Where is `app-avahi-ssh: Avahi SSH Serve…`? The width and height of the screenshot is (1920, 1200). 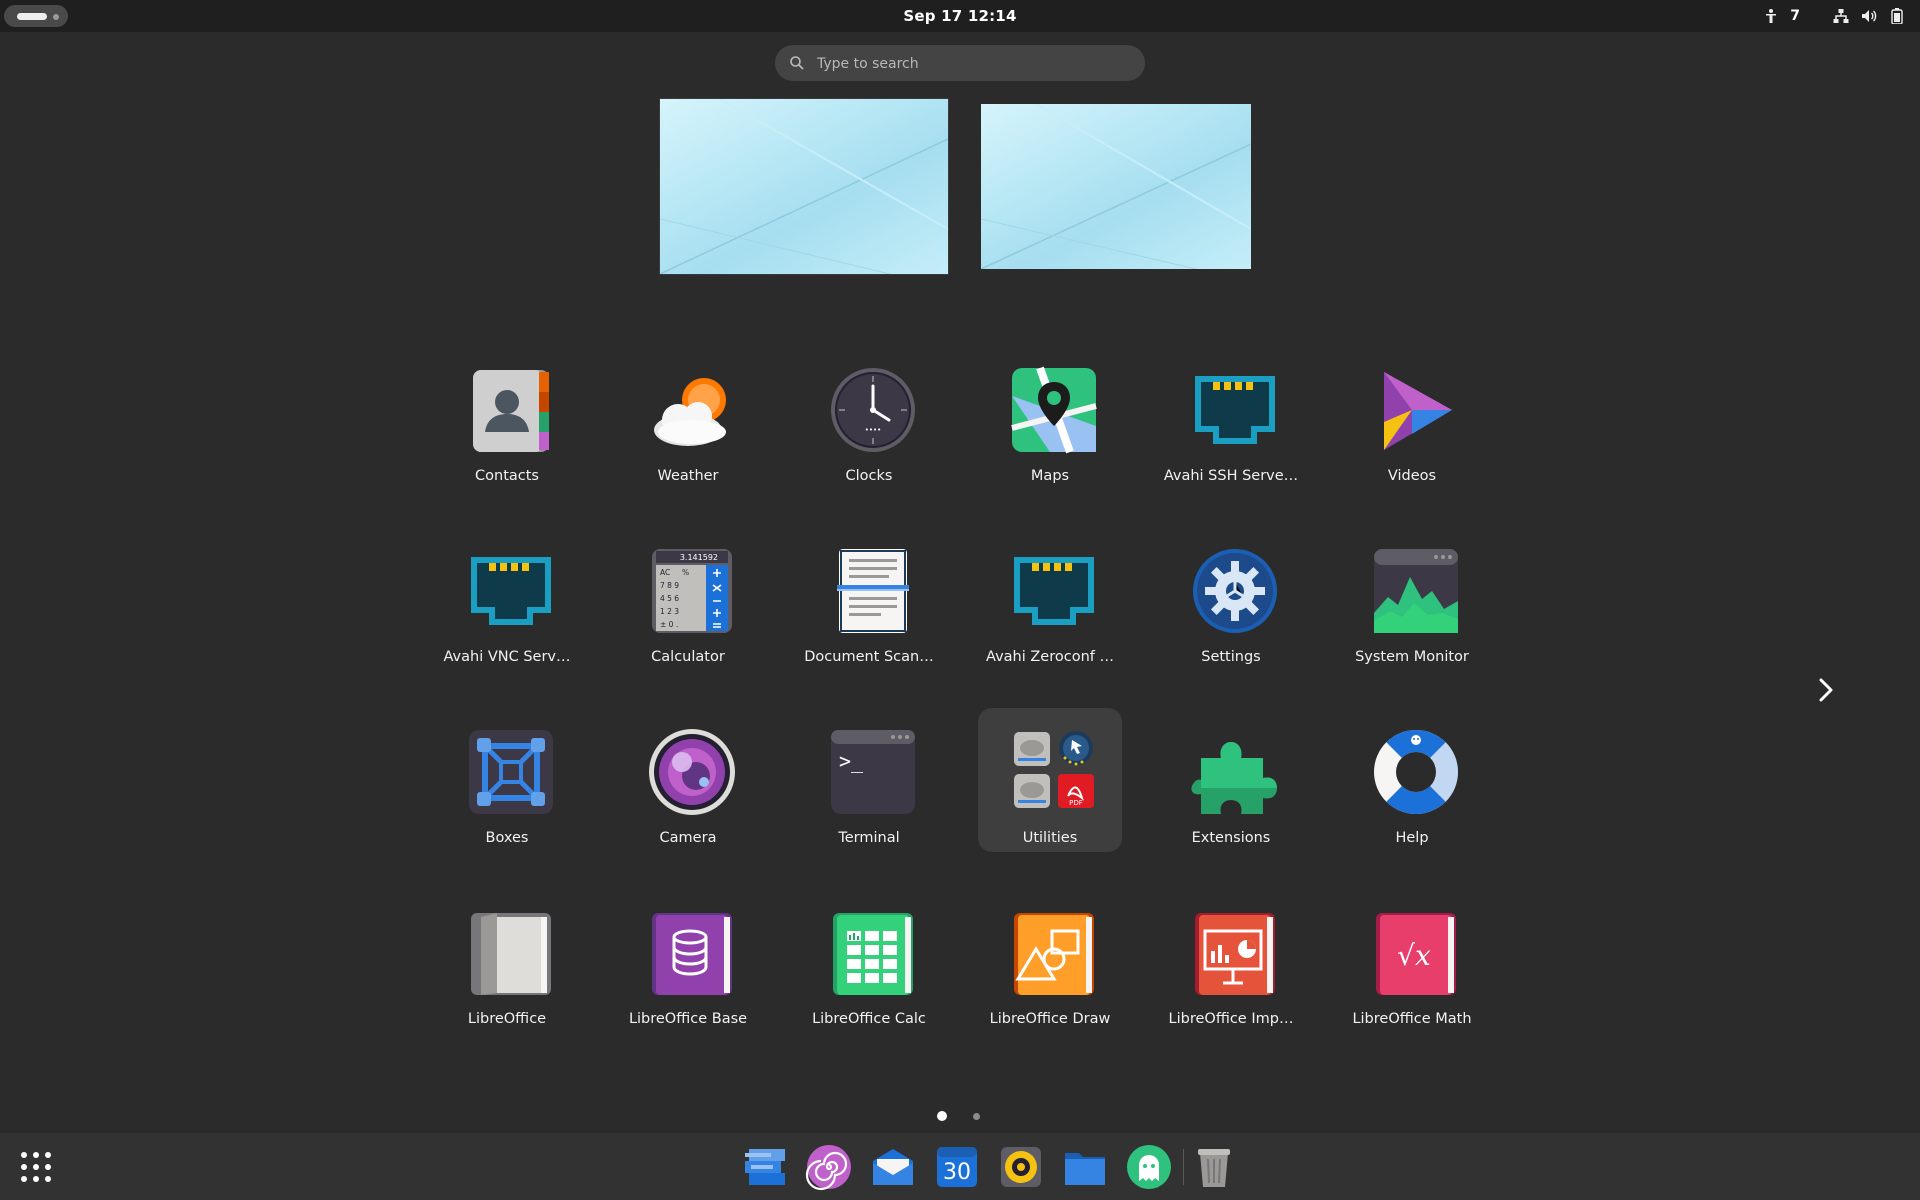 app-avahi-ssh: Avahi SSH Serve… is located at coordinates (1231, 428).